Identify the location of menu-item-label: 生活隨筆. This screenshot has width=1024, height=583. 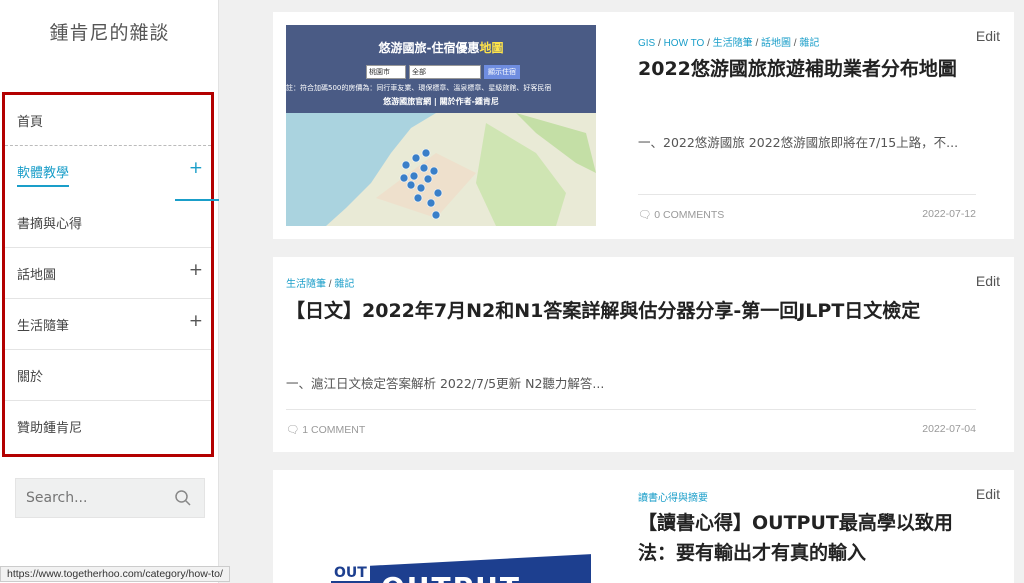
(43, 326).